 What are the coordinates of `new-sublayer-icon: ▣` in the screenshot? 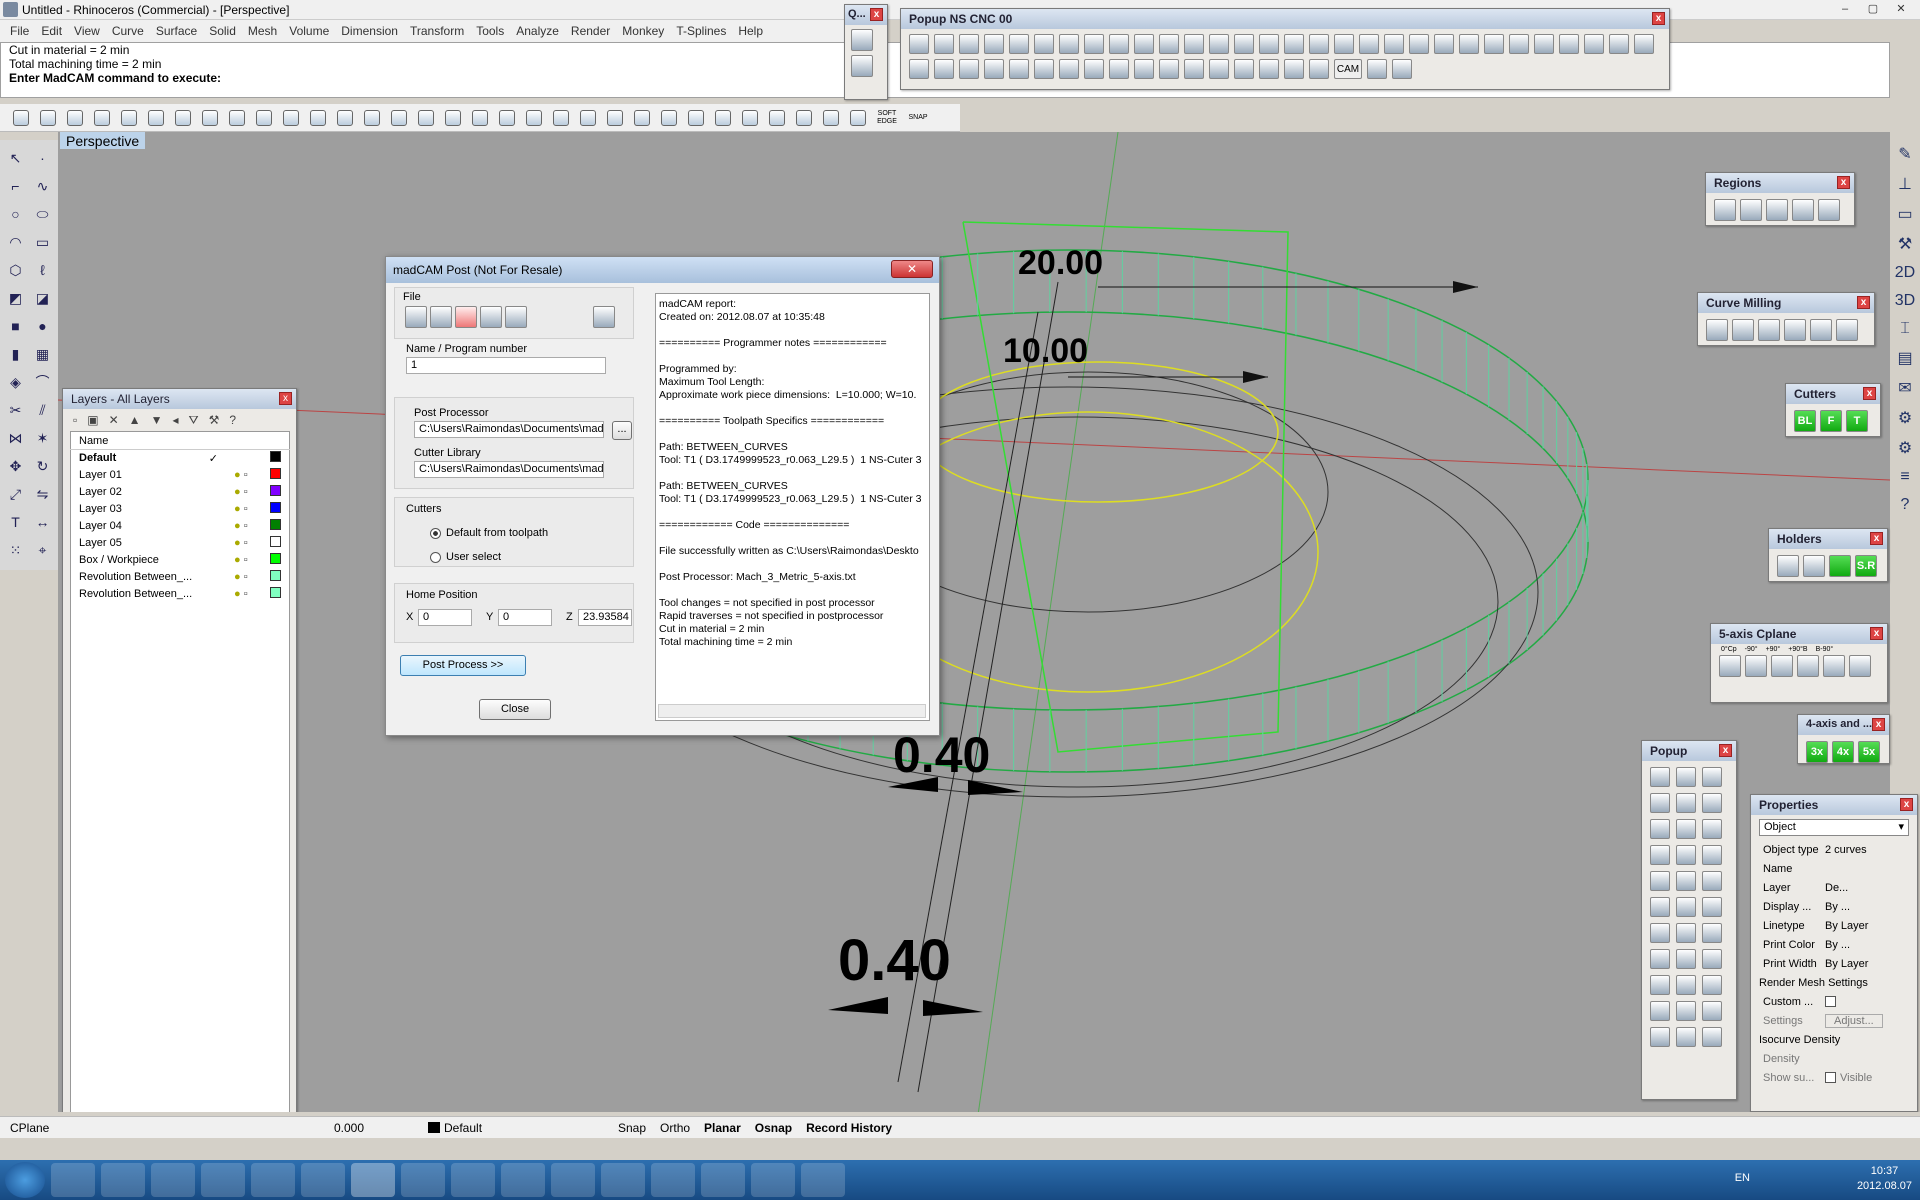 It's located at (92, 420).